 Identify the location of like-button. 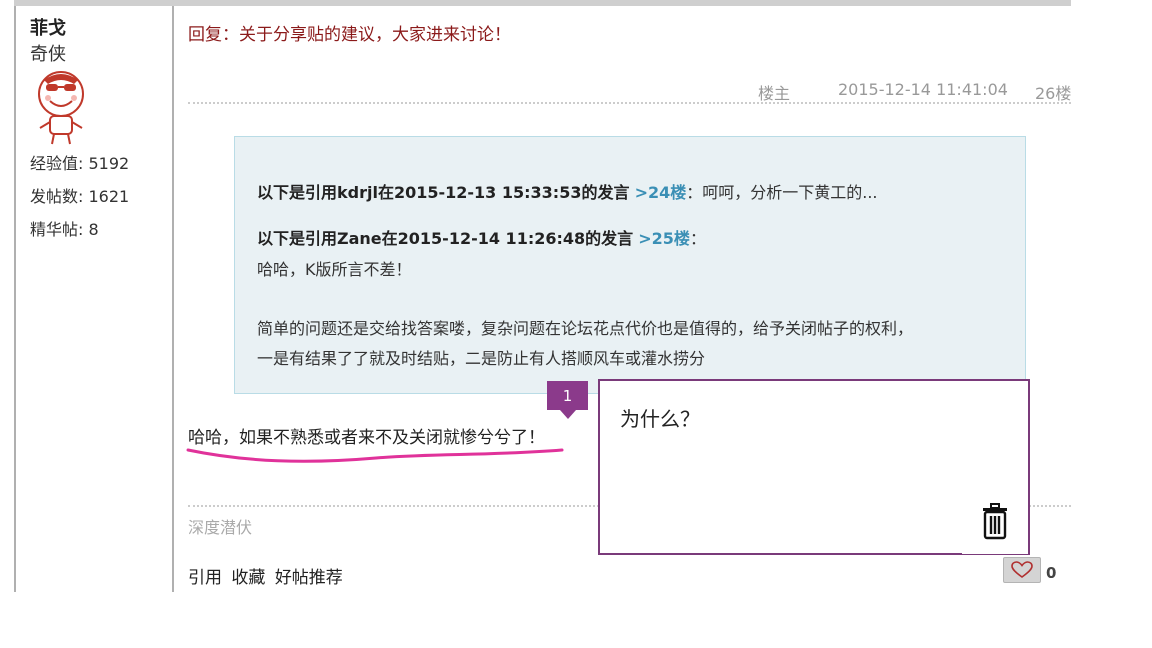
(1022, 570).